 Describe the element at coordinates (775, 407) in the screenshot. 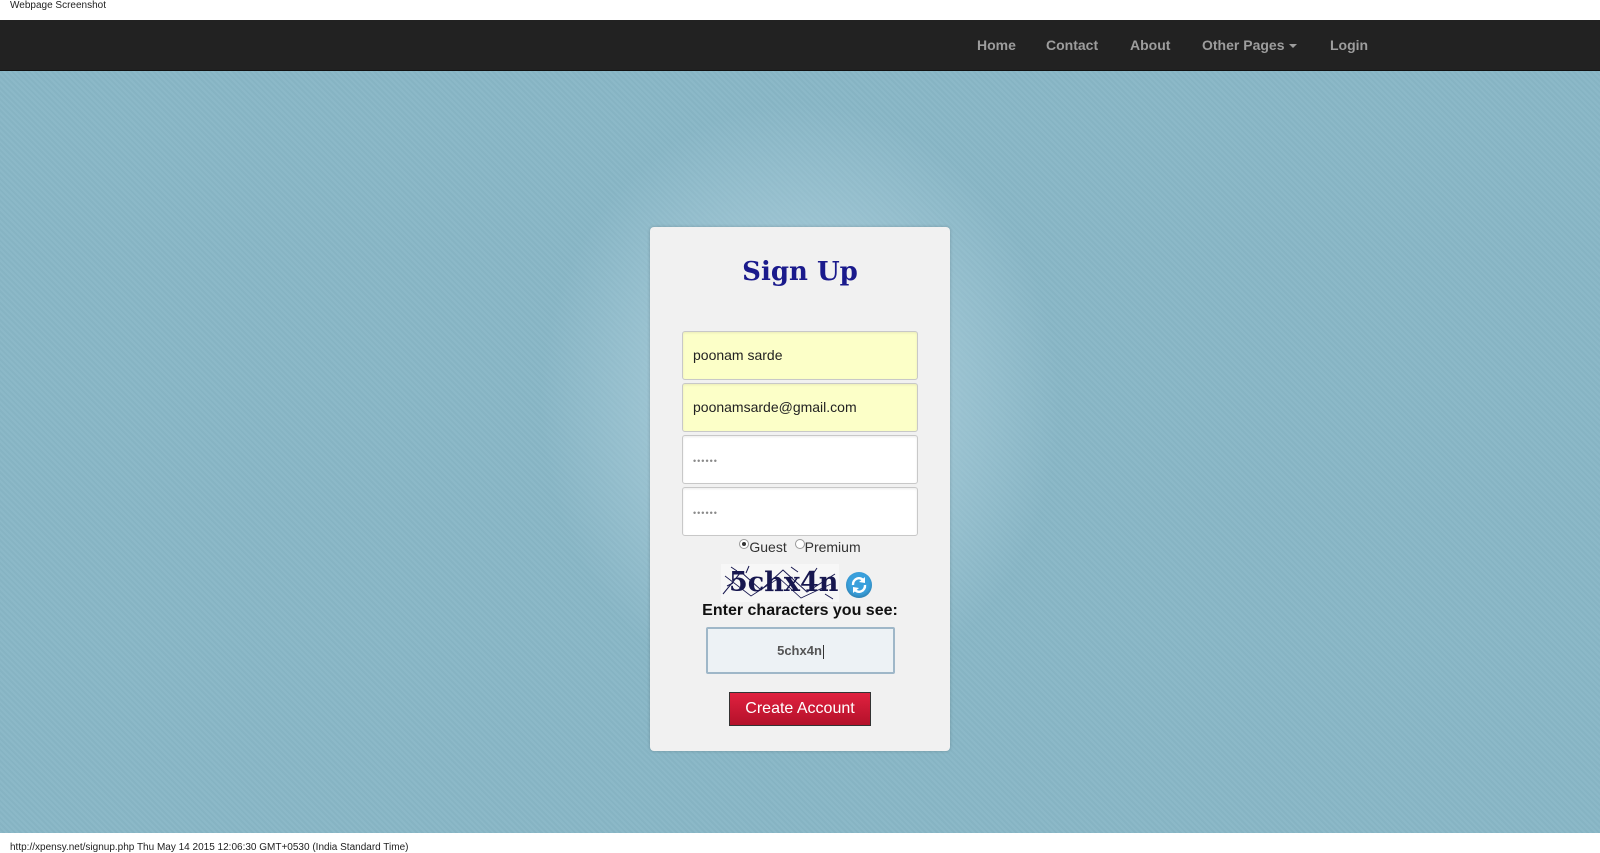

I see `email-field-value: poonamsarde@gmail.com` at that location.